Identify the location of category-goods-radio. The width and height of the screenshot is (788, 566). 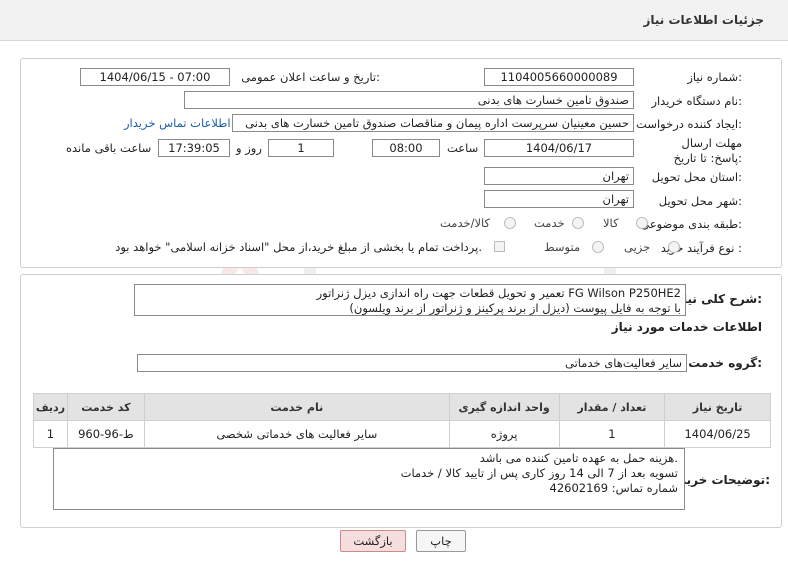
(642, 223).